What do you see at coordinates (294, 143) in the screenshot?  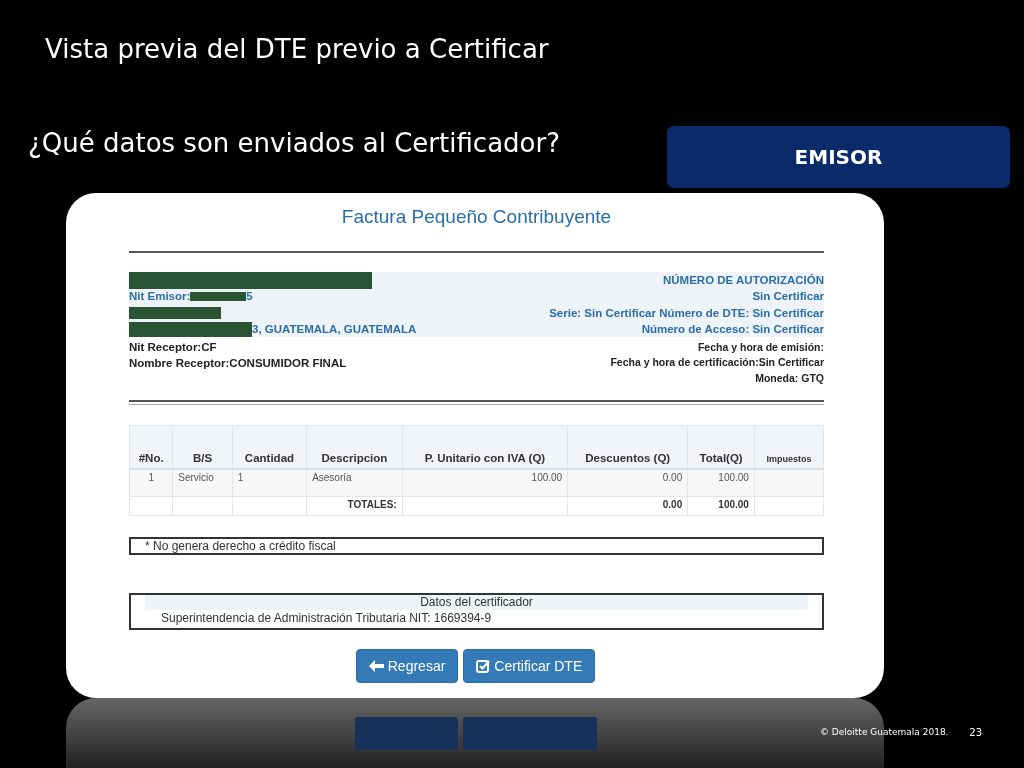 I see `question-text: ¿Qué datos son enviados al Certificador?` at bounding box center [294, 143].